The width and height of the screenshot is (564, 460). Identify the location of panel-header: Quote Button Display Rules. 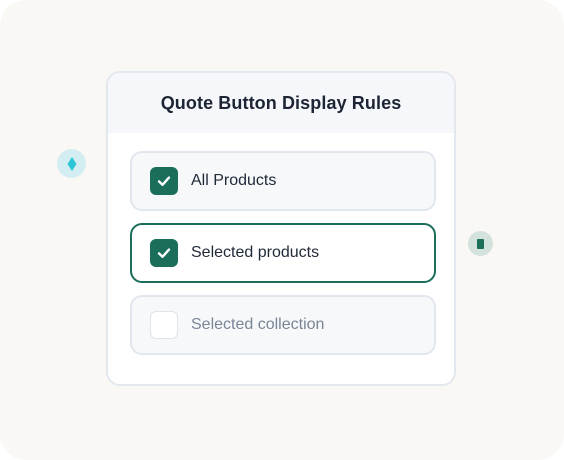
(281, 103).